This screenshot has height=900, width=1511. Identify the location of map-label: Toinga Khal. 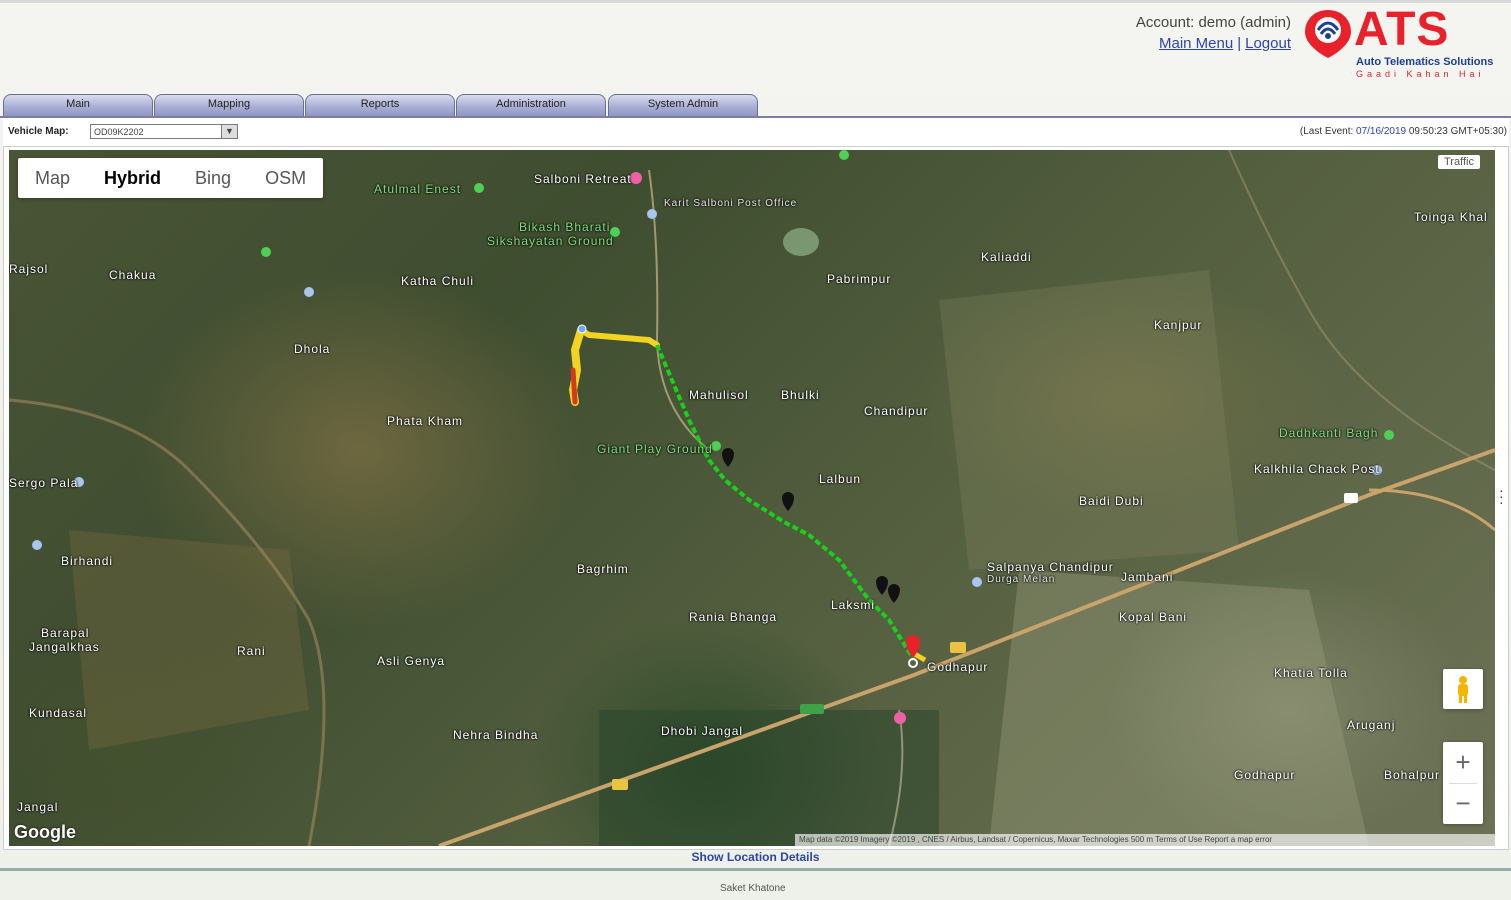
(1451, 217).